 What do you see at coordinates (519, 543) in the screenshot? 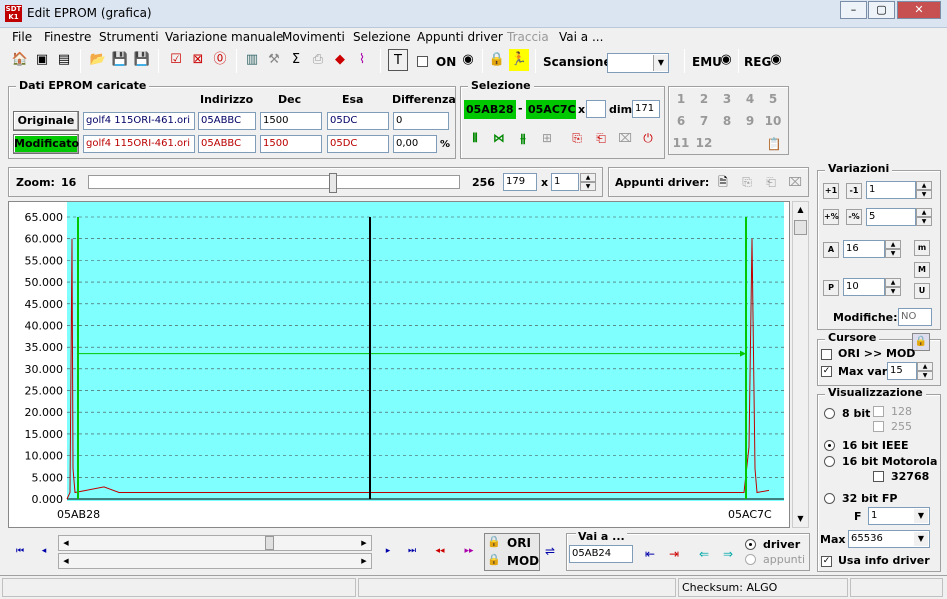
I see `ori-button: ORI` at bounding box center [519, 543].